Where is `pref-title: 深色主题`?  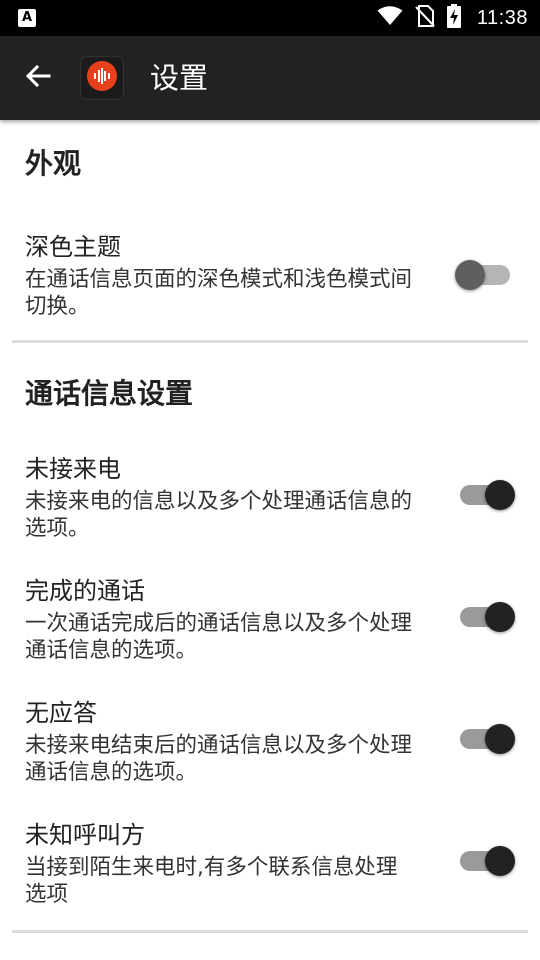 pref-title: 深色主题 is located at coordinates (73, 247).